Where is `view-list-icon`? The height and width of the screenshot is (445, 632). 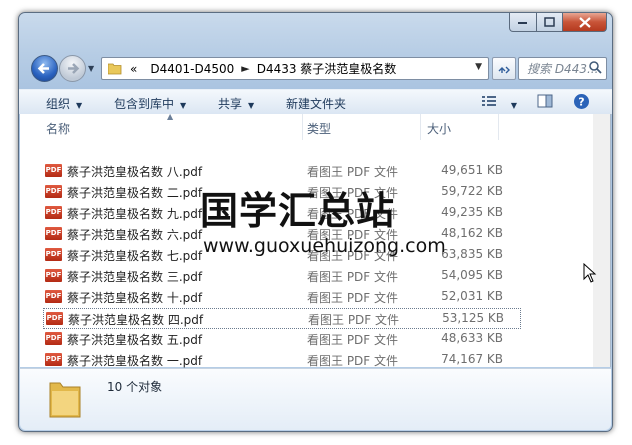
view-list-icon is located at coordinates (489, 101).